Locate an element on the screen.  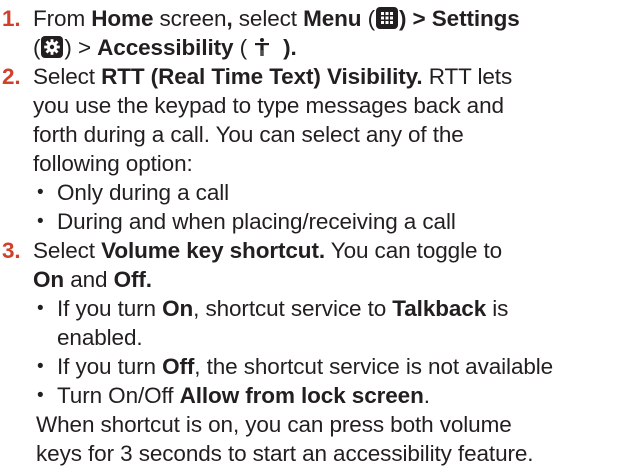
gear-icon is located at coordinates (52, 47).